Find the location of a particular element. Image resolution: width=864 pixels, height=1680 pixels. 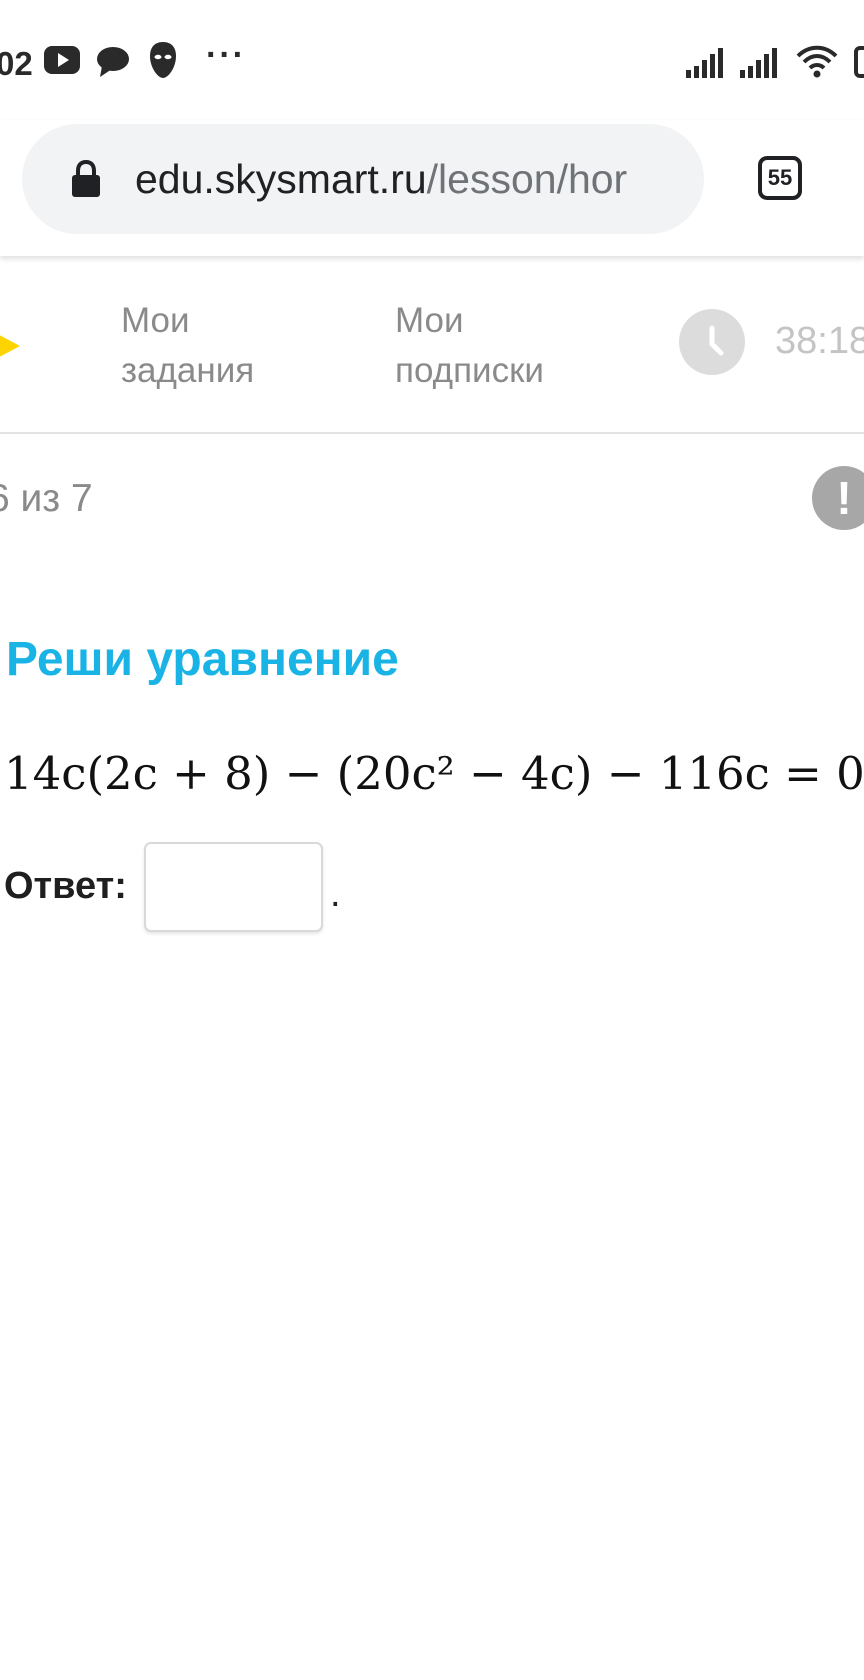

report-problem-icon: ! is located at coordinates (838, 498).